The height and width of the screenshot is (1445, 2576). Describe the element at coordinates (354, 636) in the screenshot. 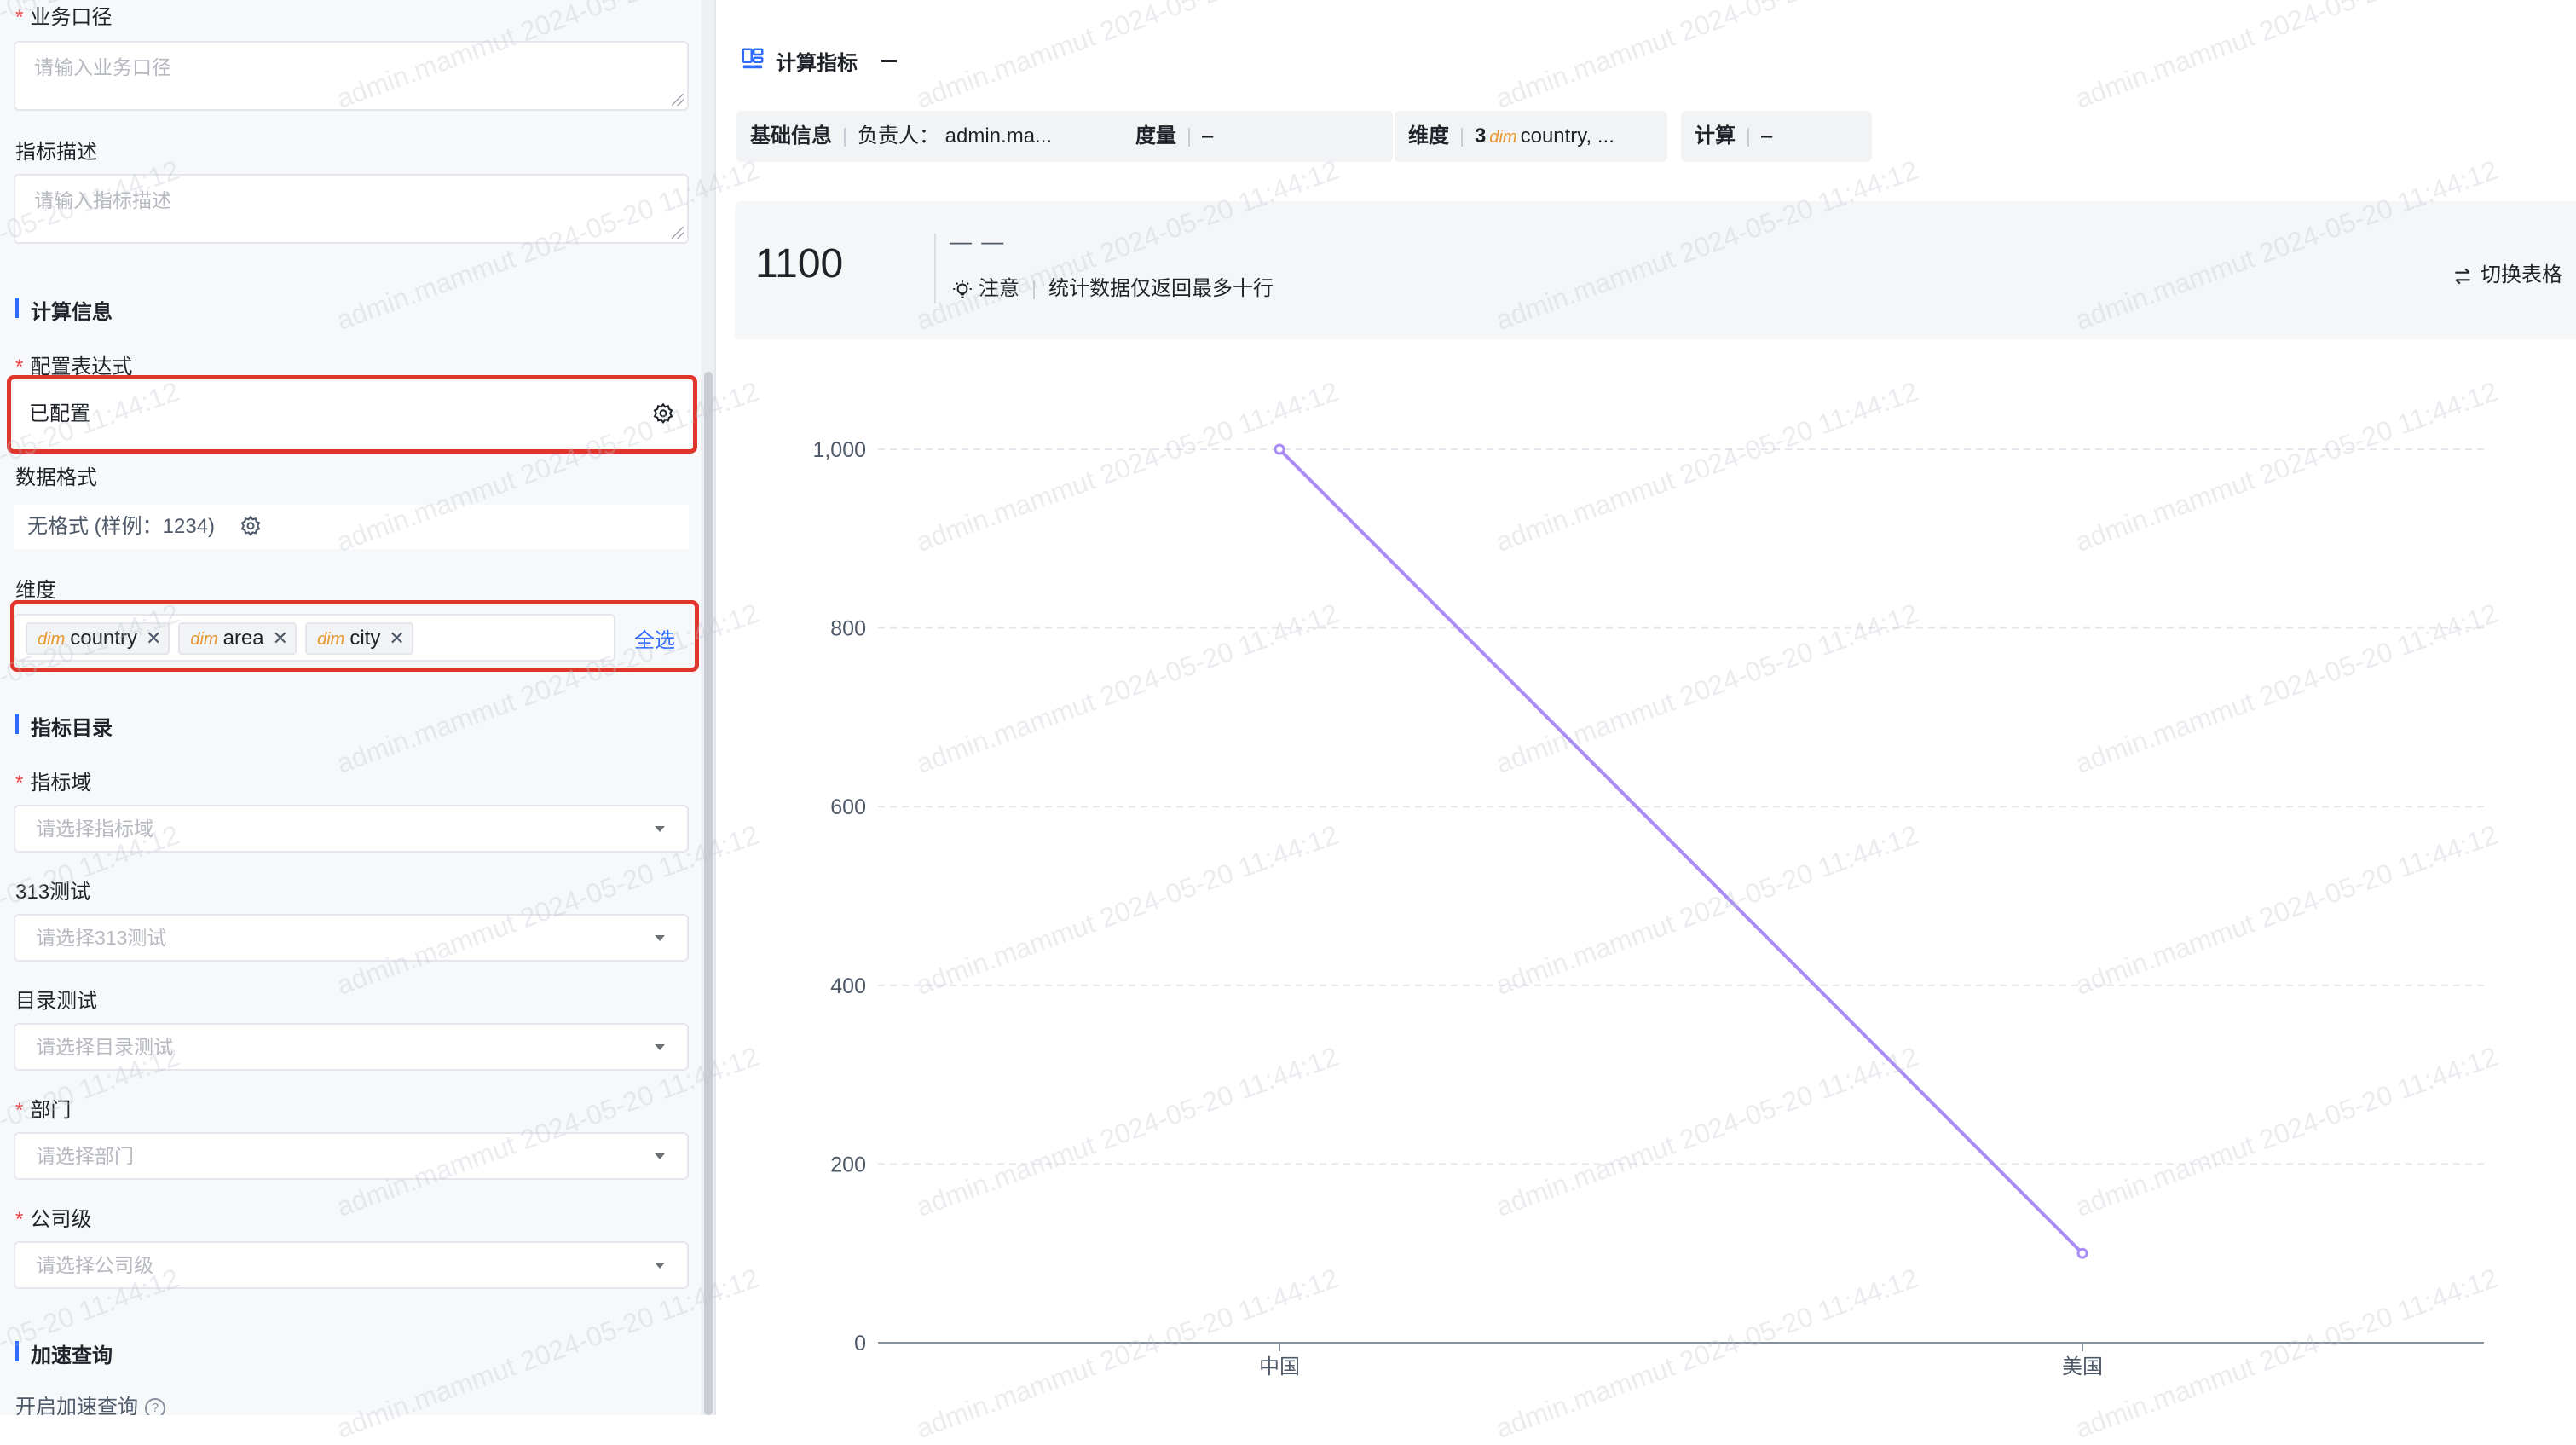

I see `dimensions-highlight-frame` at that location.